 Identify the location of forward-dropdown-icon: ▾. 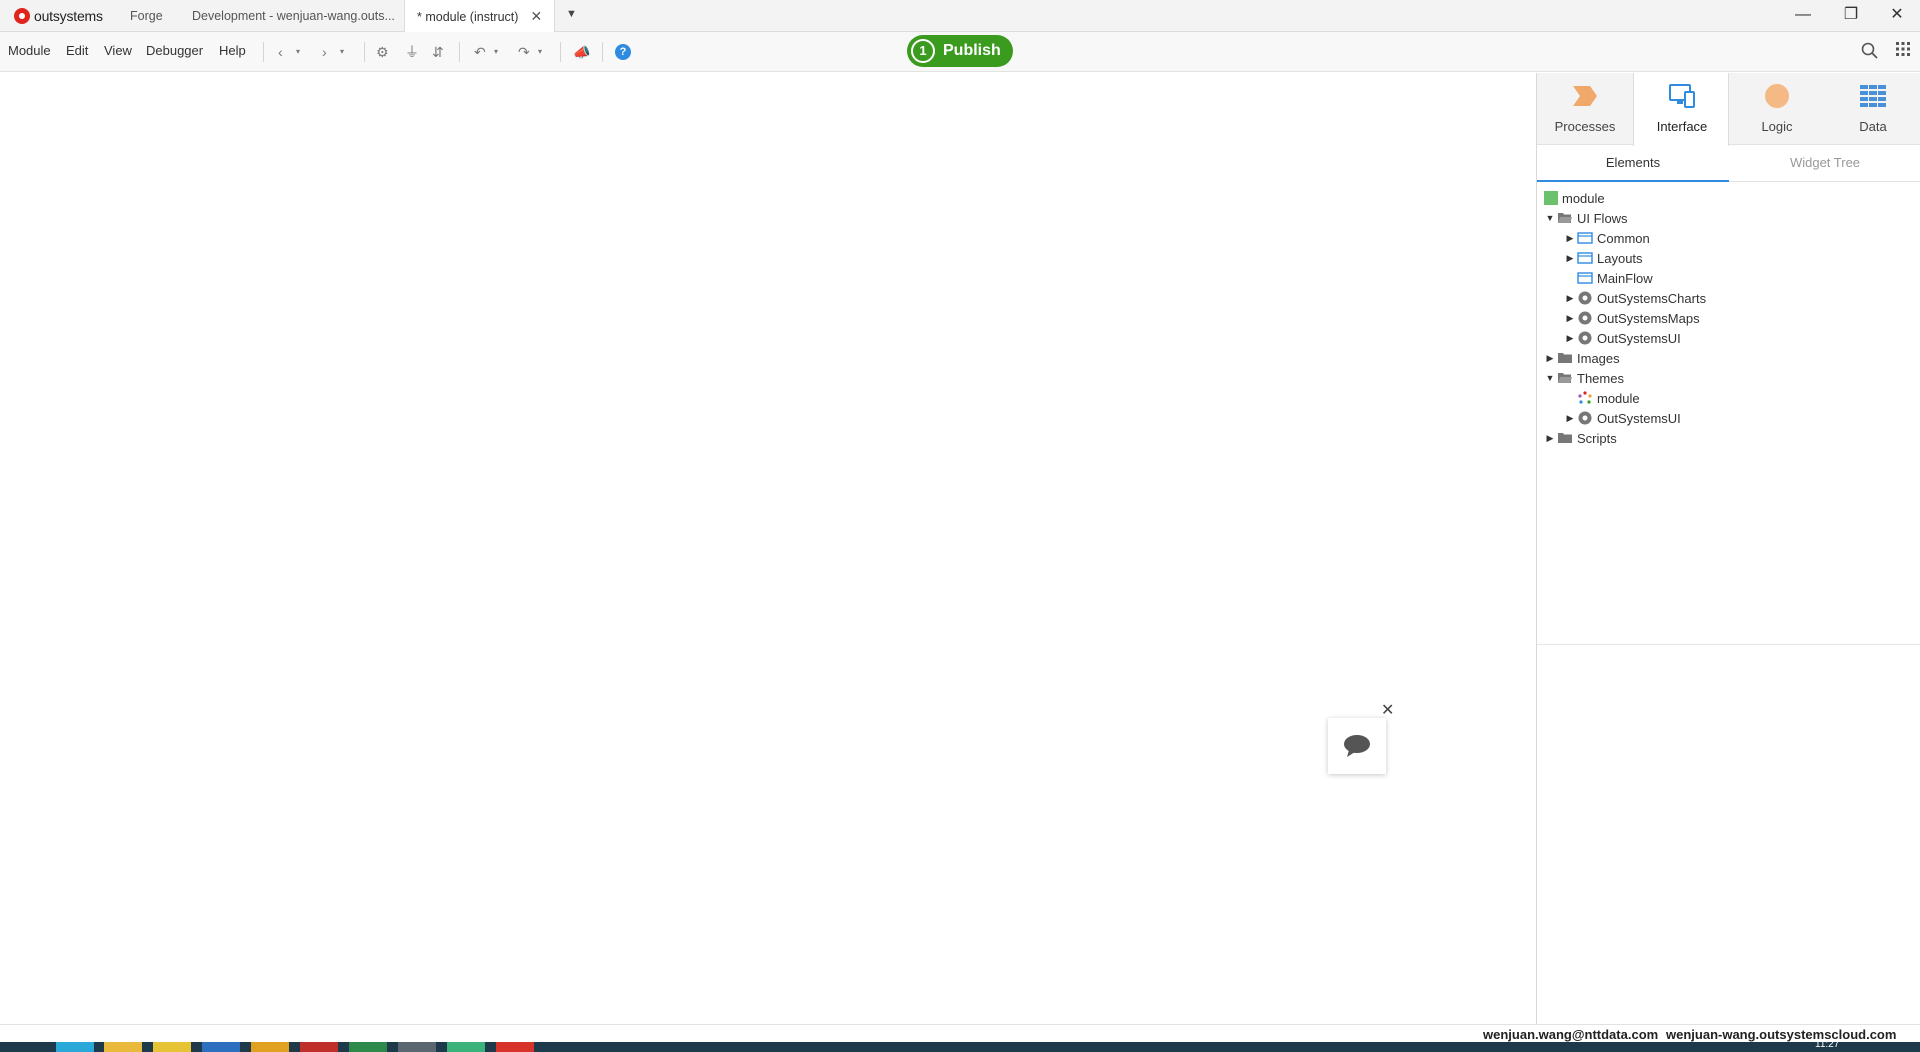
(342, 52).